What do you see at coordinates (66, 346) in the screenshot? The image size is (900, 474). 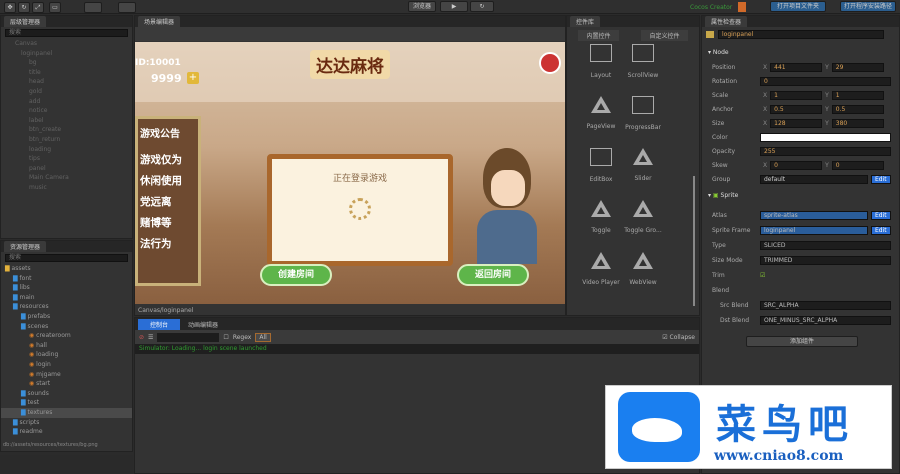 I see `asset-item: ◉ hall` at bounding box center [66, 346].